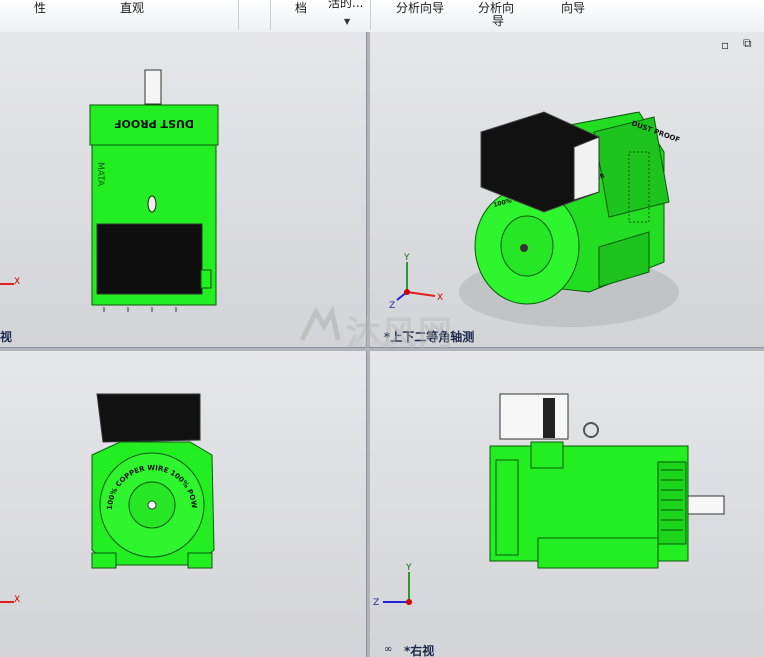  What do you see at coordinates (573, 8) in the screenshot?
I see `ribbon-item-wizard-3: 向导` at bounding box center [573, 8].